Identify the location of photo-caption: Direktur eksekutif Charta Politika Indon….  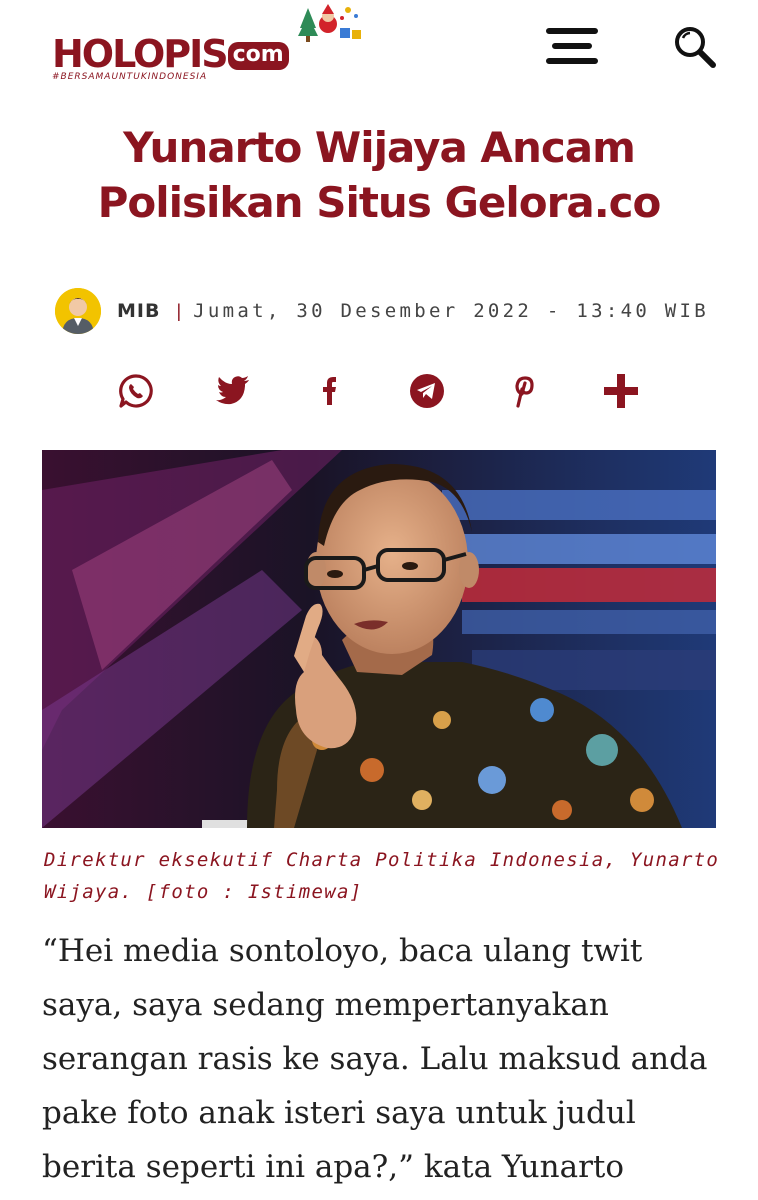
(382, 876).